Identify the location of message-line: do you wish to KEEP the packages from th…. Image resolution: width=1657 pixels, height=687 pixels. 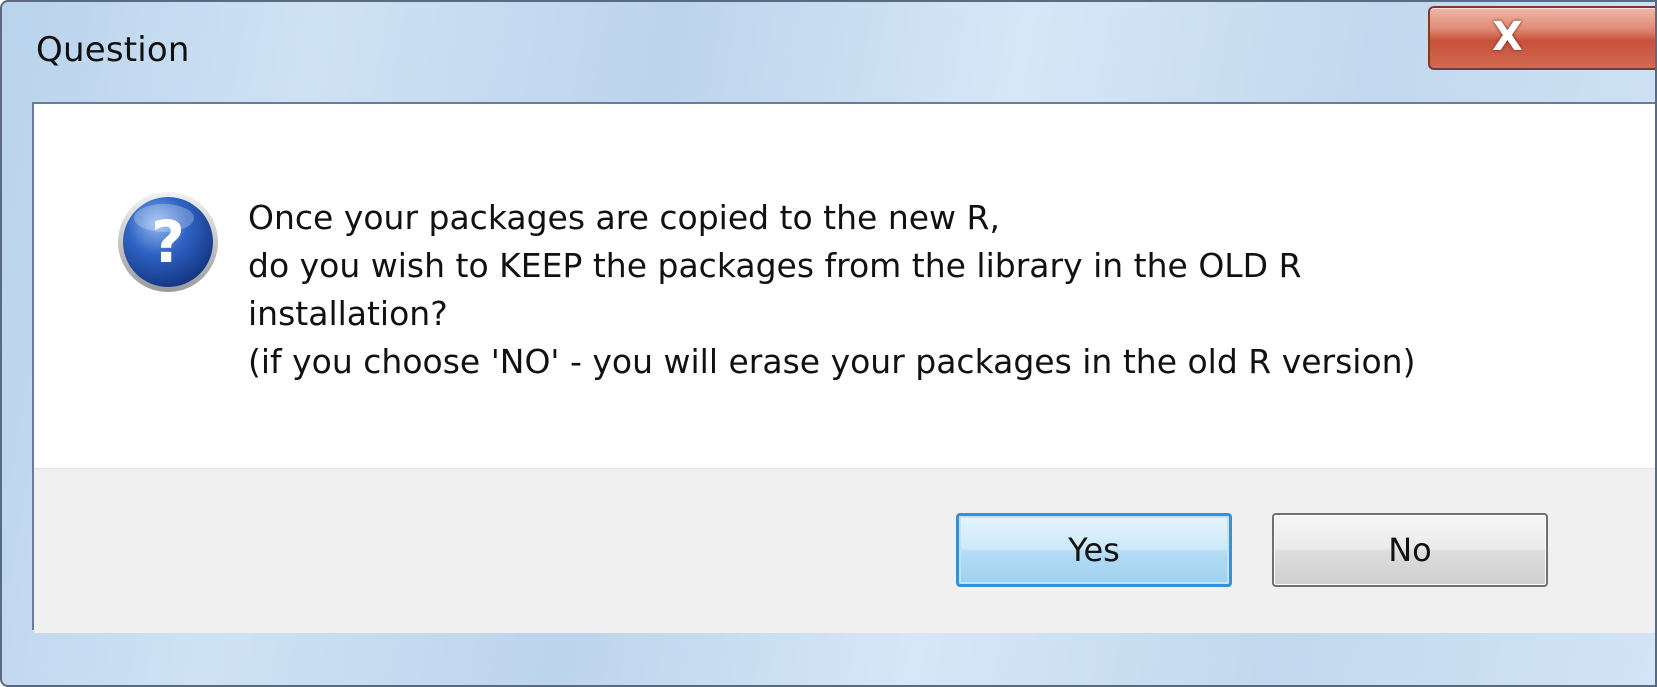
(775, 265).